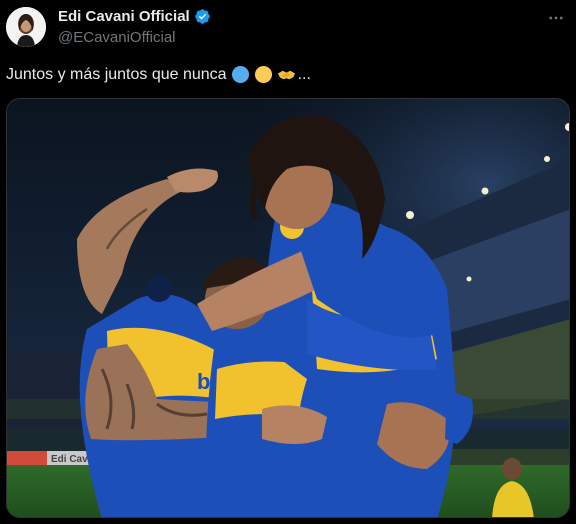 Image resolution: width=576 pixels, height=524 pixels. I want to click on author-handle: @ECavaniOfficial, so click(117, 37).